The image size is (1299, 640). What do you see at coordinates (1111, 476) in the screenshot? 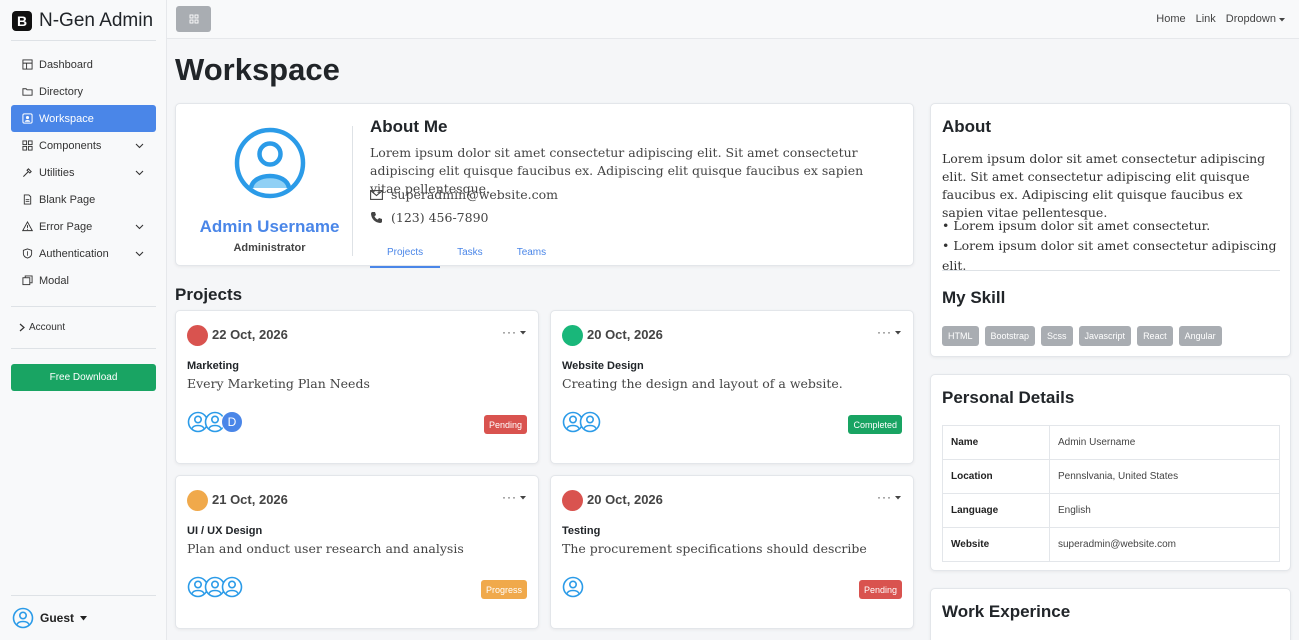
I see `table-row: Location Pennslvania, United States` at bounding box center [1111, 476].